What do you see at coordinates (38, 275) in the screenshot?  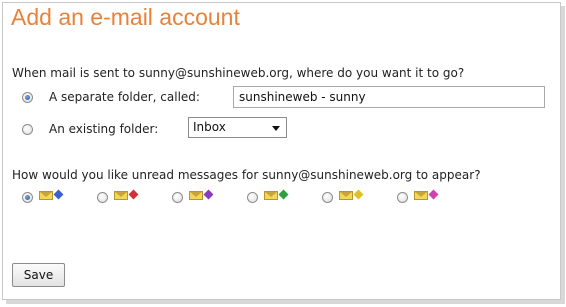 I see `save-button: Save` at bounding box center [38, 275].